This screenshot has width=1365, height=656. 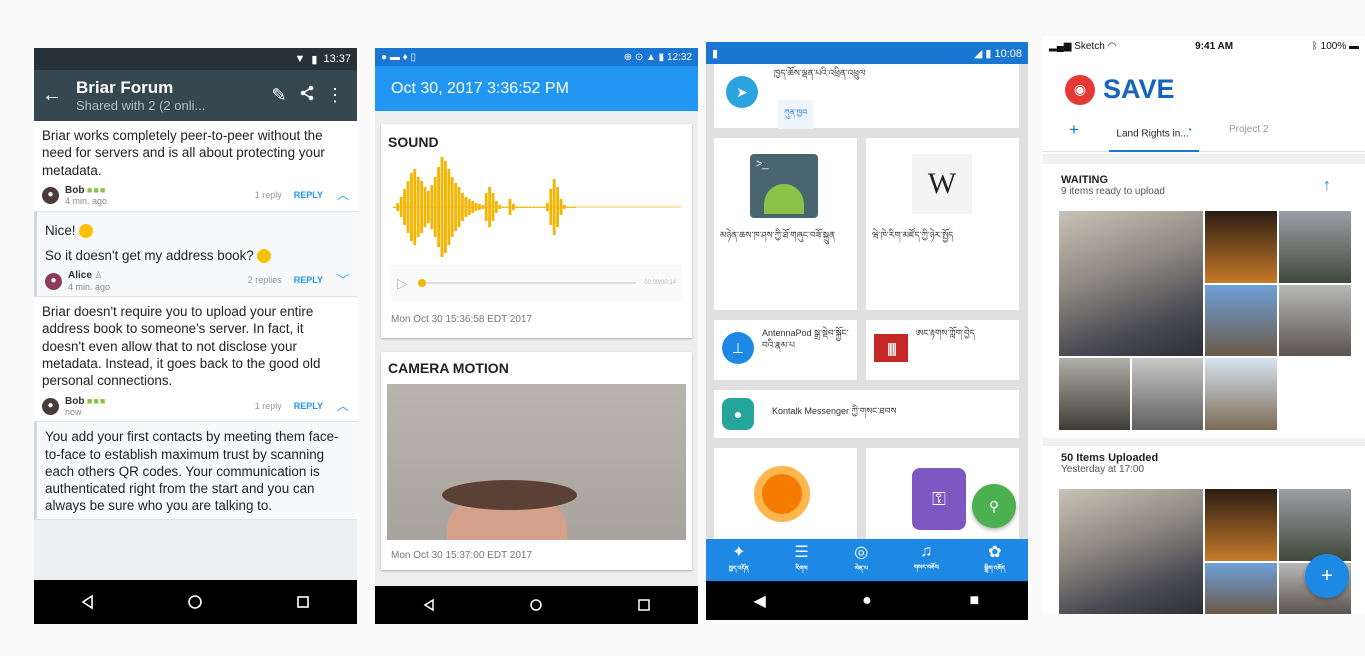 What do you see at coordinates (59, 95) in the screenshot?
I see `back-arrow-icon: ←` at bounding box center [59, 95].